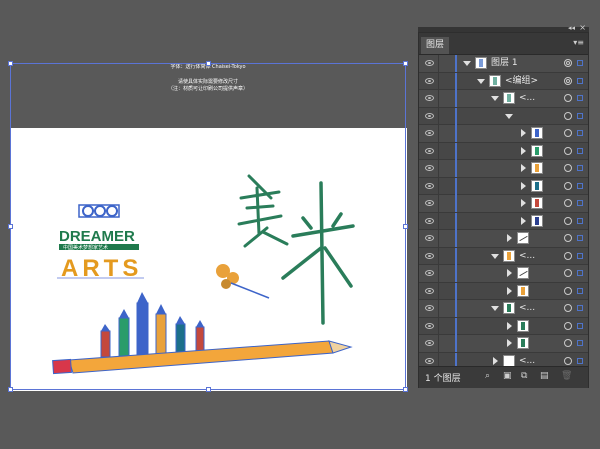  Describe the element at coordinates (582, 27) in the screenshot. I see `close-panel-icon: ×` at that location.